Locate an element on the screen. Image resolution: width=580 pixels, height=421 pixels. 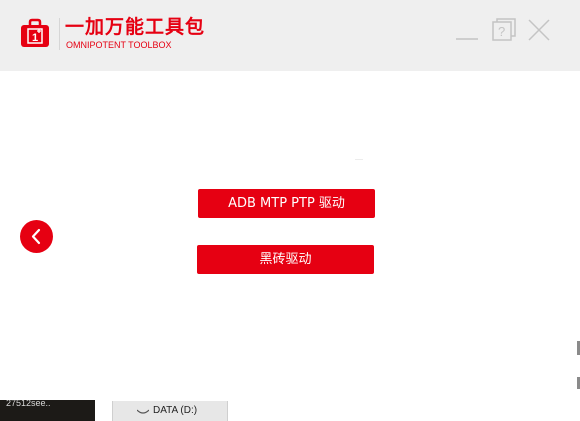
close-icon is located at coordinates (539, 30).